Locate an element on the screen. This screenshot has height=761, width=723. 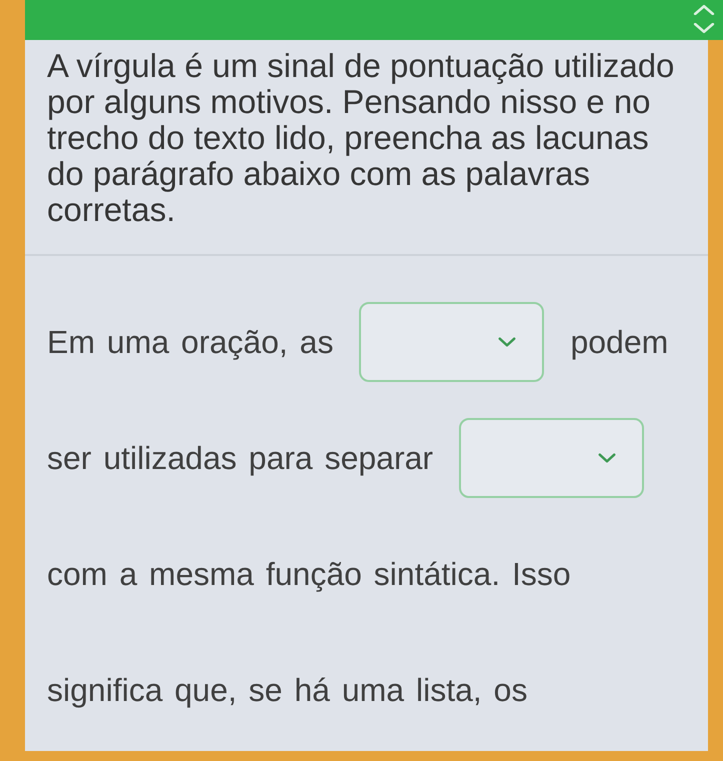
sentence-text: Em uma oração, as is located at coordinates (190, 342).